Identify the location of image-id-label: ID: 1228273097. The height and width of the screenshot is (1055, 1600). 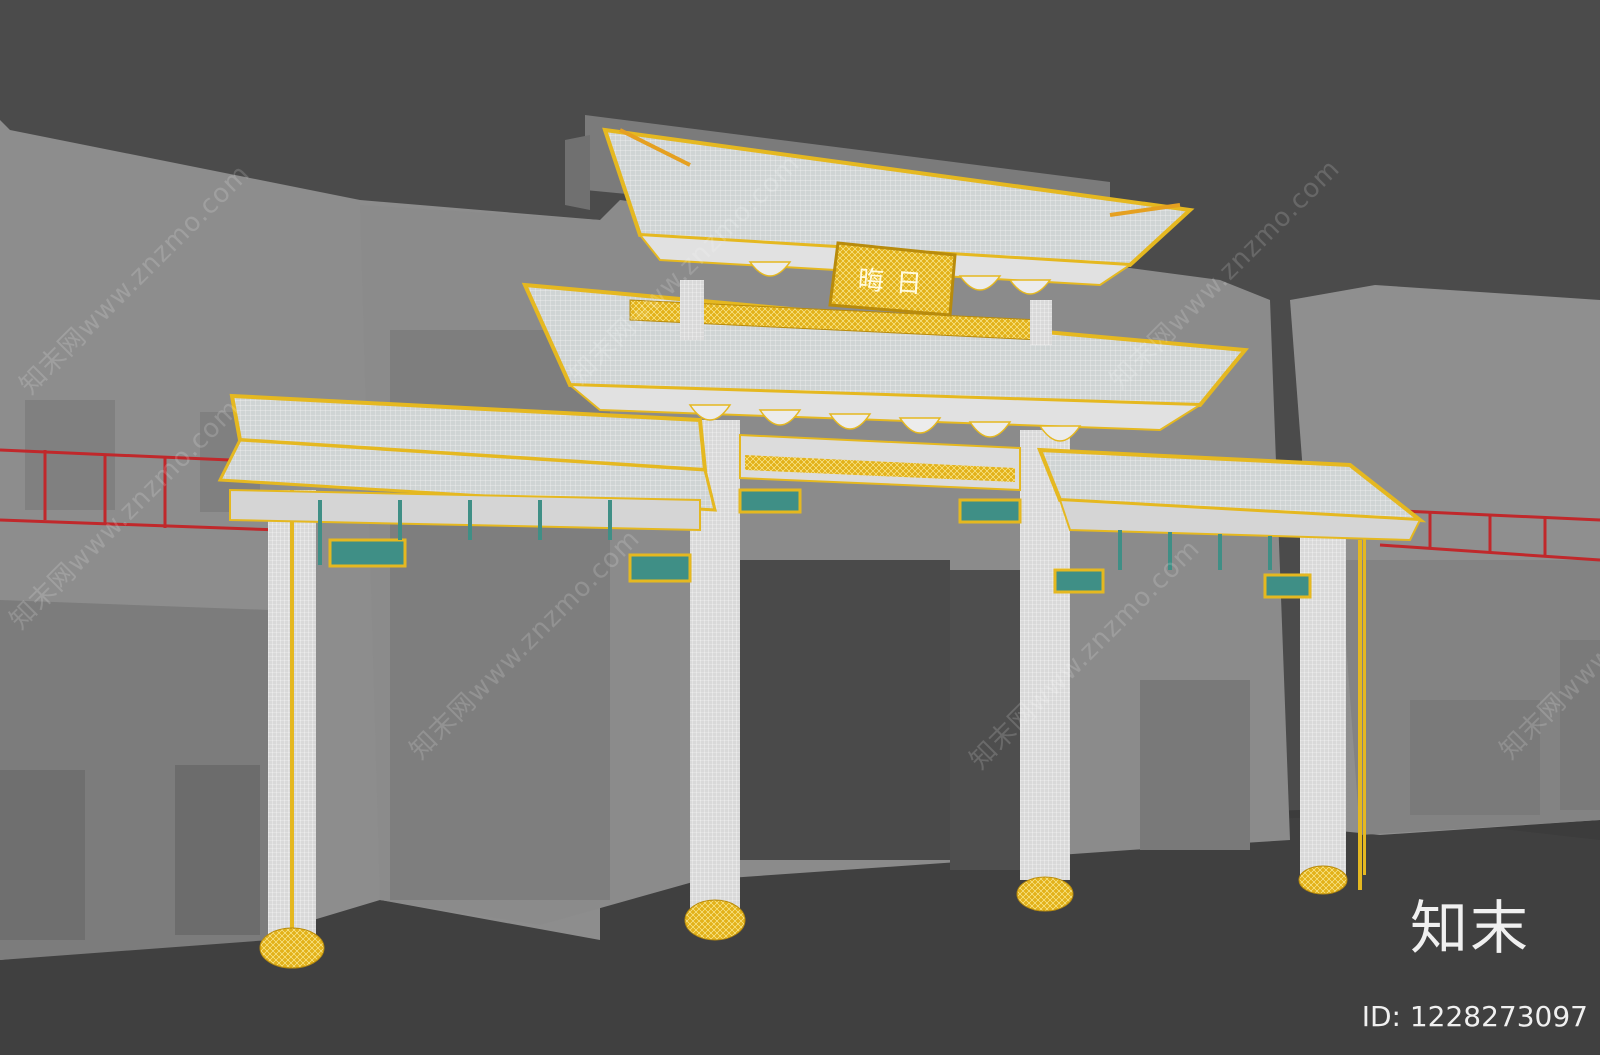
(1474, 1016).